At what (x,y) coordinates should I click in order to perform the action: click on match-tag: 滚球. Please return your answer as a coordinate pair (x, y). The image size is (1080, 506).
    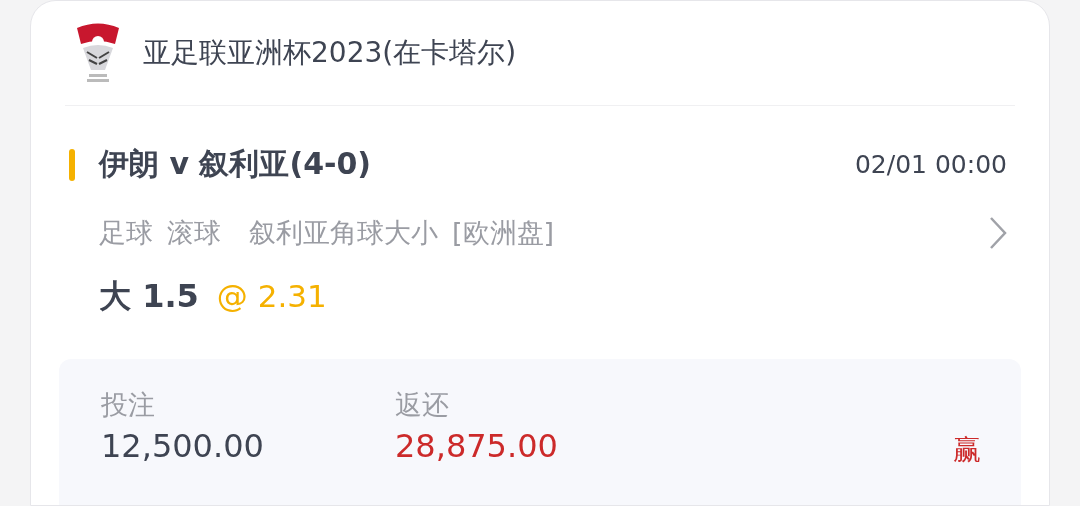
    Looking at the image, I should click on (194, 233).